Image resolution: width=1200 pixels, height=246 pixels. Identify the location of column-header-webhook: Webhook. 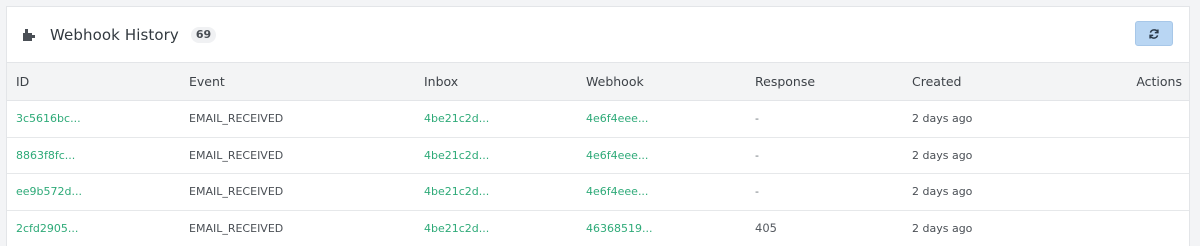
(661, 82).